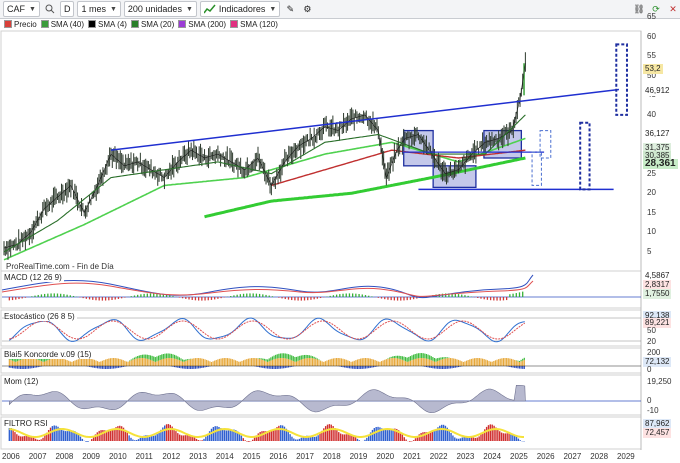 The image size is (680, 463). I want to click on x-tick-label: 2015, so click(251, 456).